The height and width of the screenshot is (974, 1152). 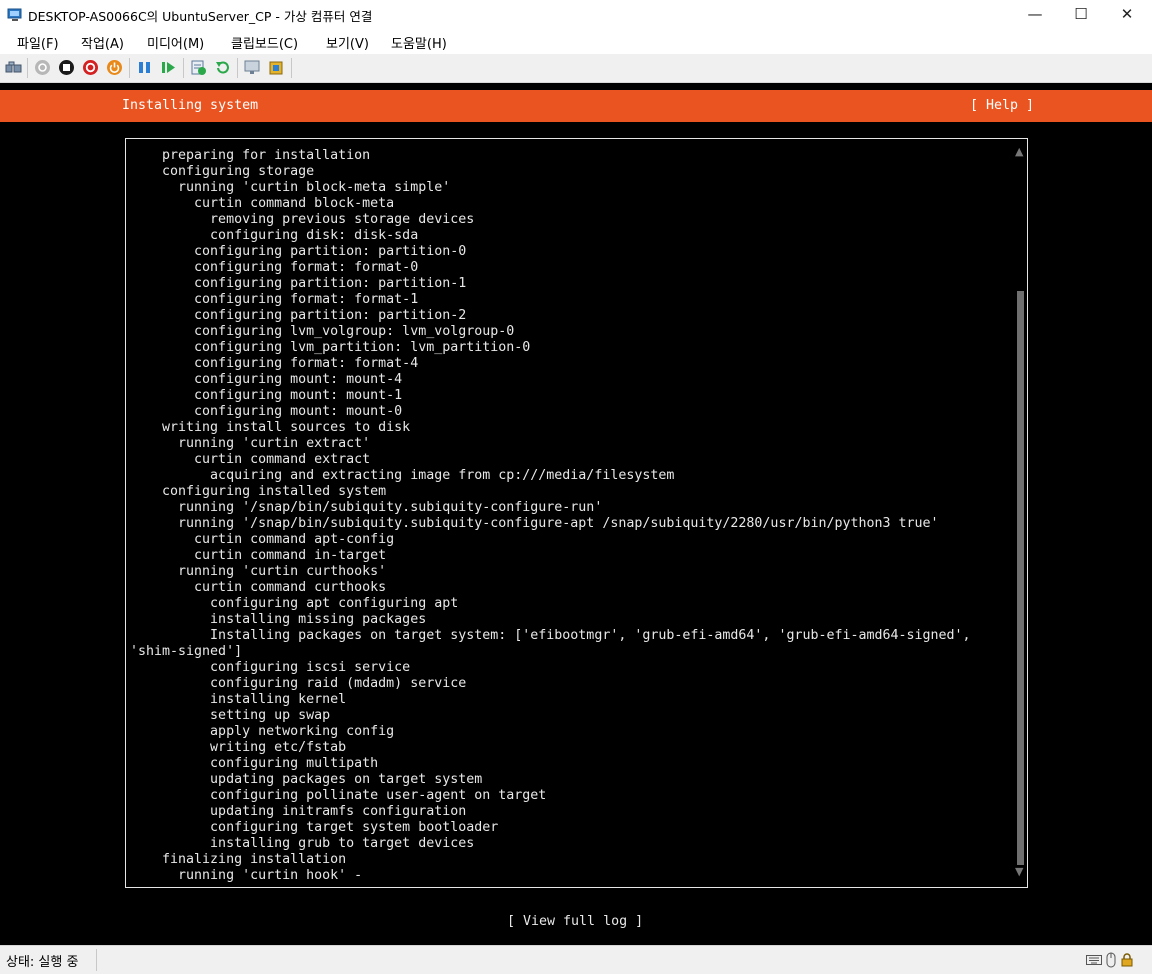 What do you see at coordinates (1019, 871) in the screenshot?
I see `scroll-down-icon: ▼` at bounding box center [1019, 871].